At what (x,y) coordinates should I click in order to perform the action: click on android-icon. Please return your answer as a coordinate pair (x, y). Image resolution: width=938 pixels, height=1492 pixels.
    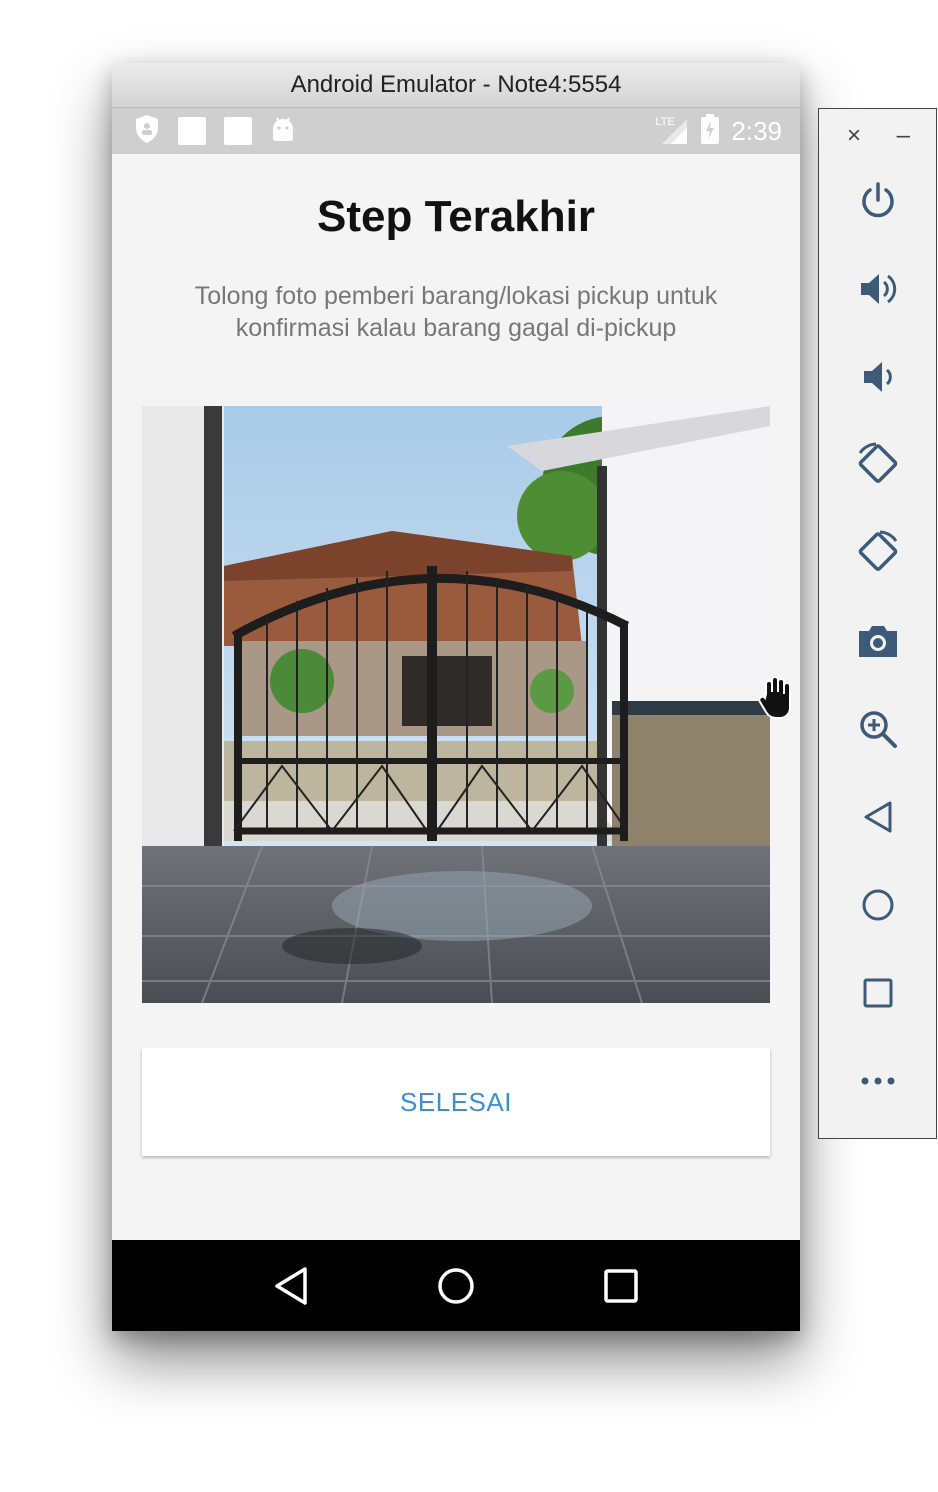
    Looking at the image, I should click on (283, 131).